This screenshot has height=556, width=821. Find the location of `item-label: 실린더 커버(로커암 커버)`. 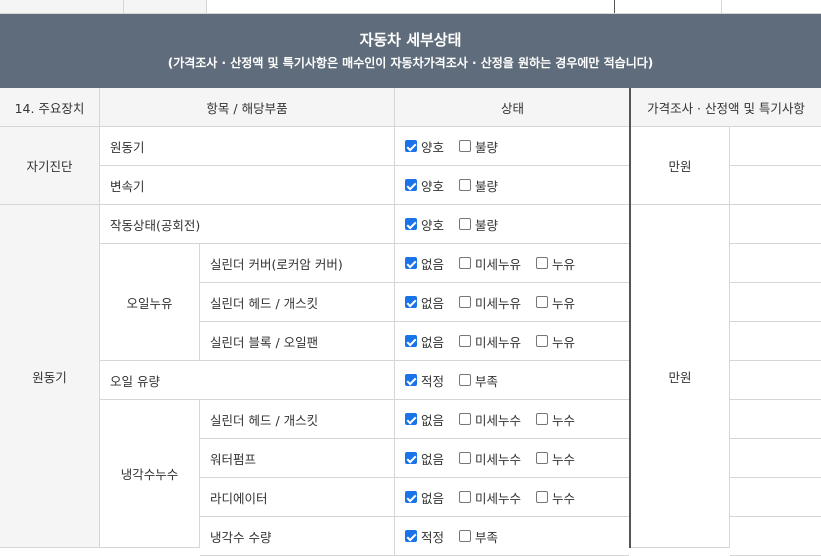

item-label: 실린더 커버(로커암 커버) is located at coordinates (297, 263).